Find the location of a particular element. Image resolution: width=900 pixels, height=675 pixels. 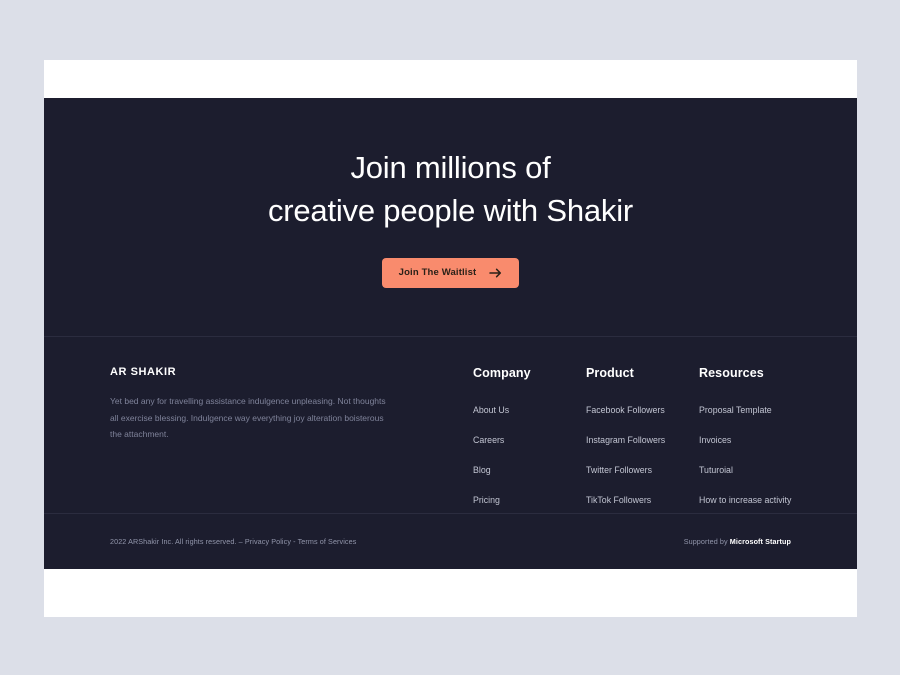

footer-link-pricing: Pricing is located at coordinates (486, 500).